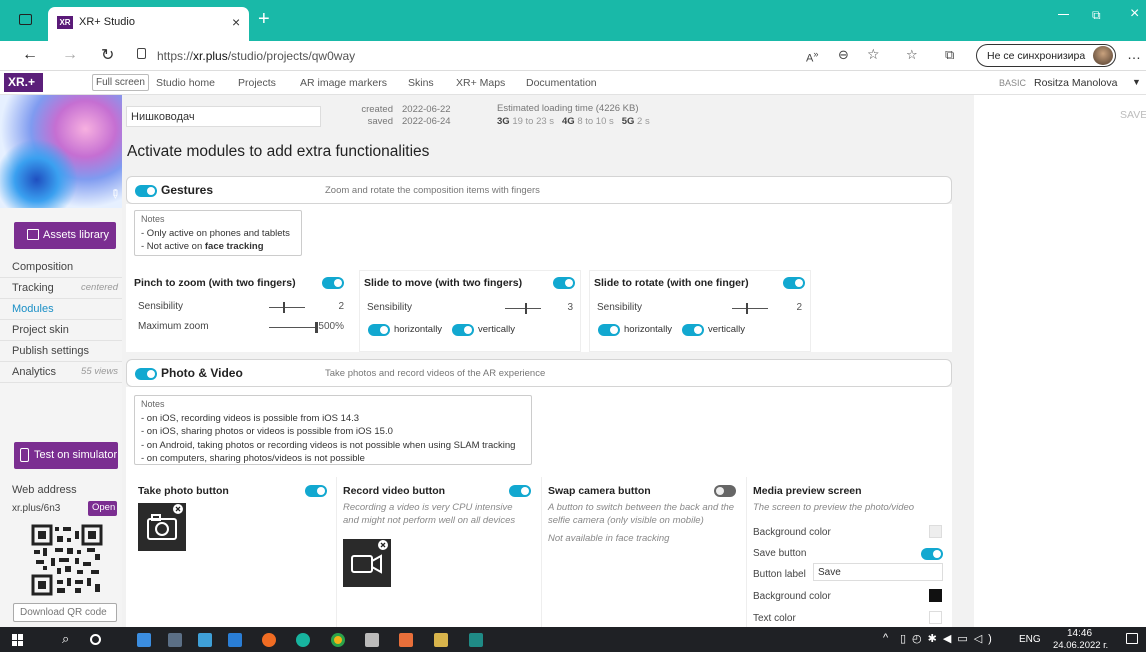 This screenshot has height=652, width=1146. Describe the element at coordinates (609, 330) in the screenshot. I see `rotate-horizontal-toggle` at that location.